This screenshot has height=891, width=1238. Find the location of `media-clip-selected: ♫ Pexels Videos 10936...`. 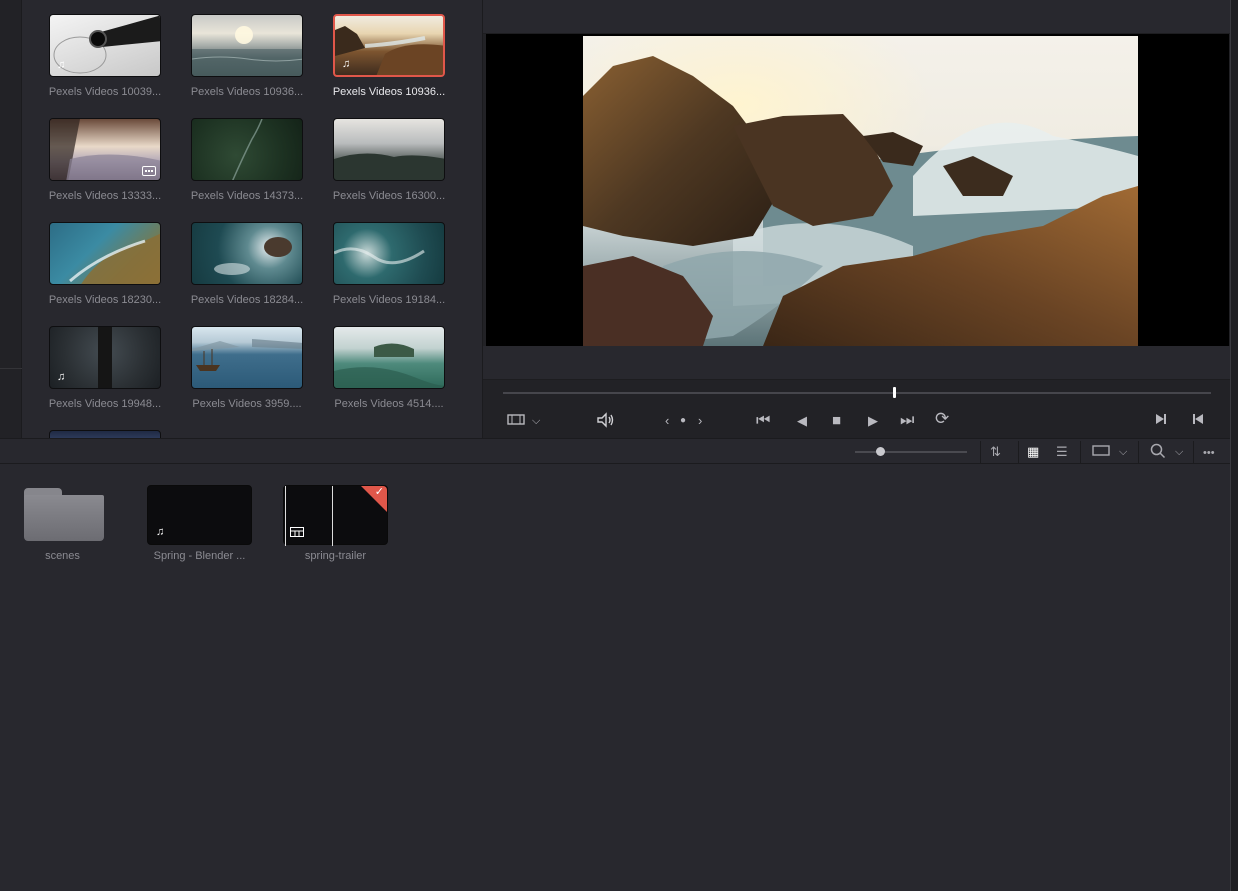

media-clip-selected: ♫ Pexels Videos 10936... is located at coordinates (382, 52).